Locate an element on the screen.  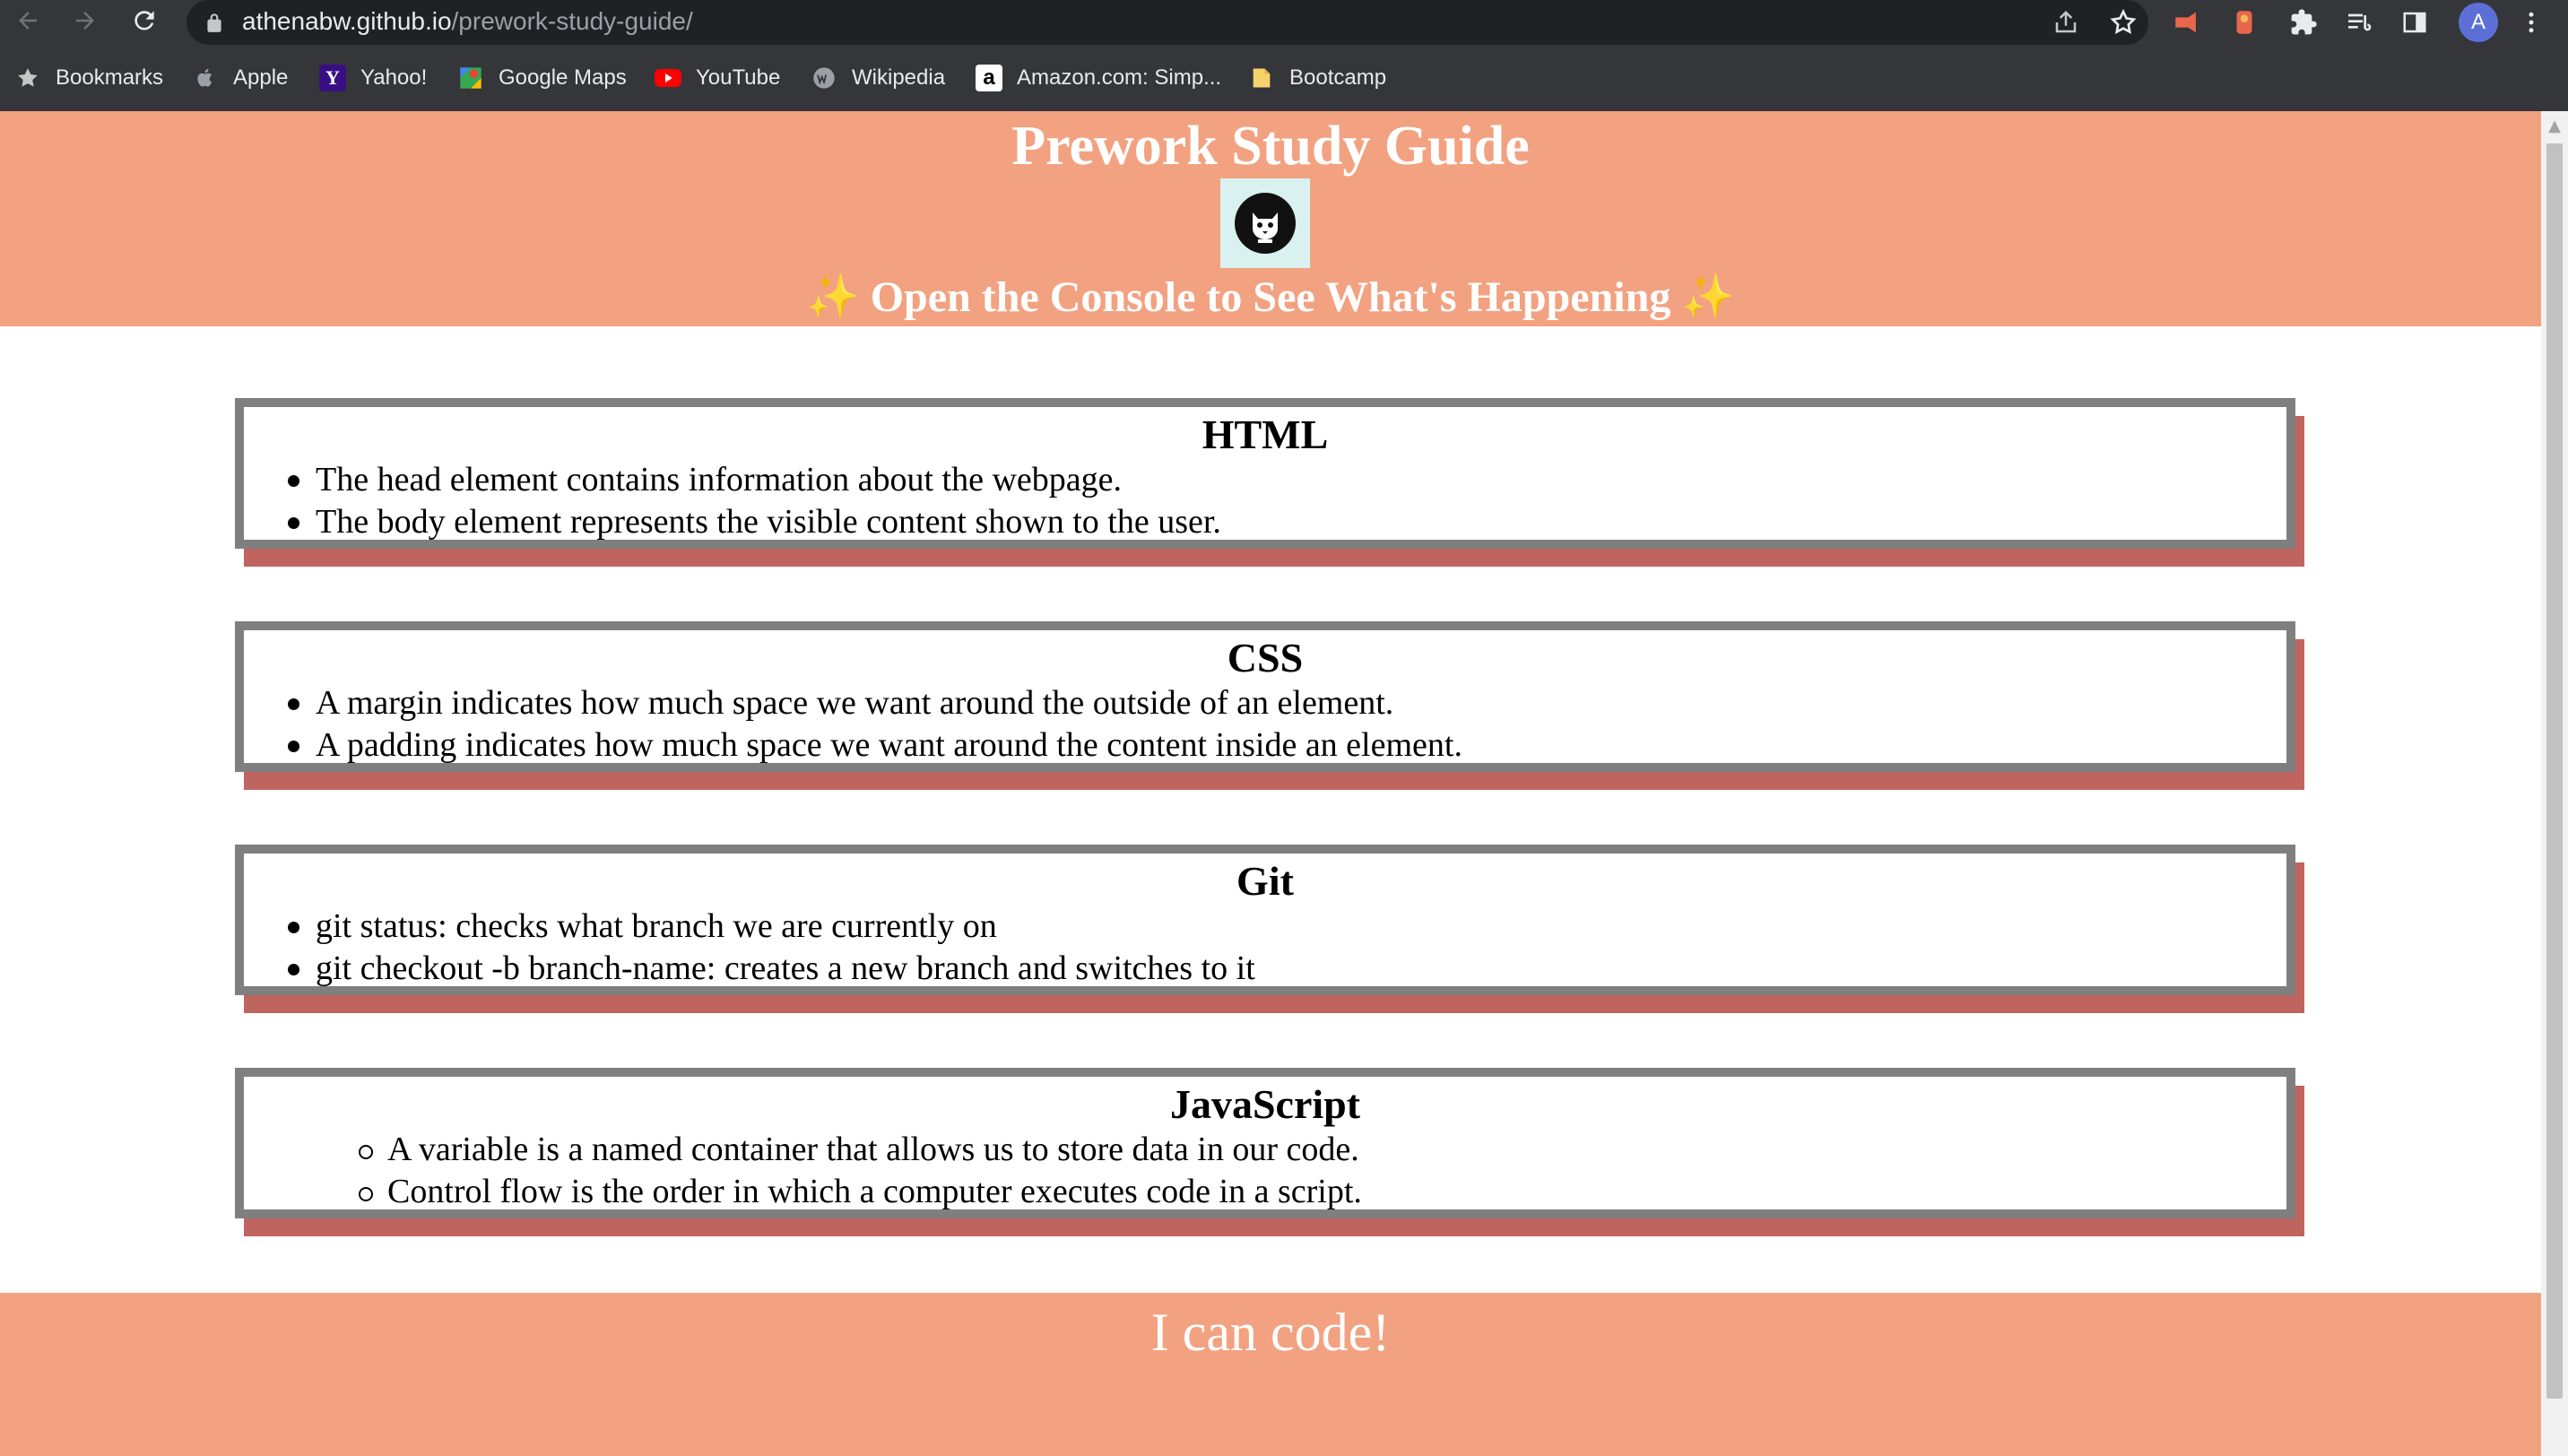
bookmark-bookmarks: Bookmarks is located at coordinates (88, 78).